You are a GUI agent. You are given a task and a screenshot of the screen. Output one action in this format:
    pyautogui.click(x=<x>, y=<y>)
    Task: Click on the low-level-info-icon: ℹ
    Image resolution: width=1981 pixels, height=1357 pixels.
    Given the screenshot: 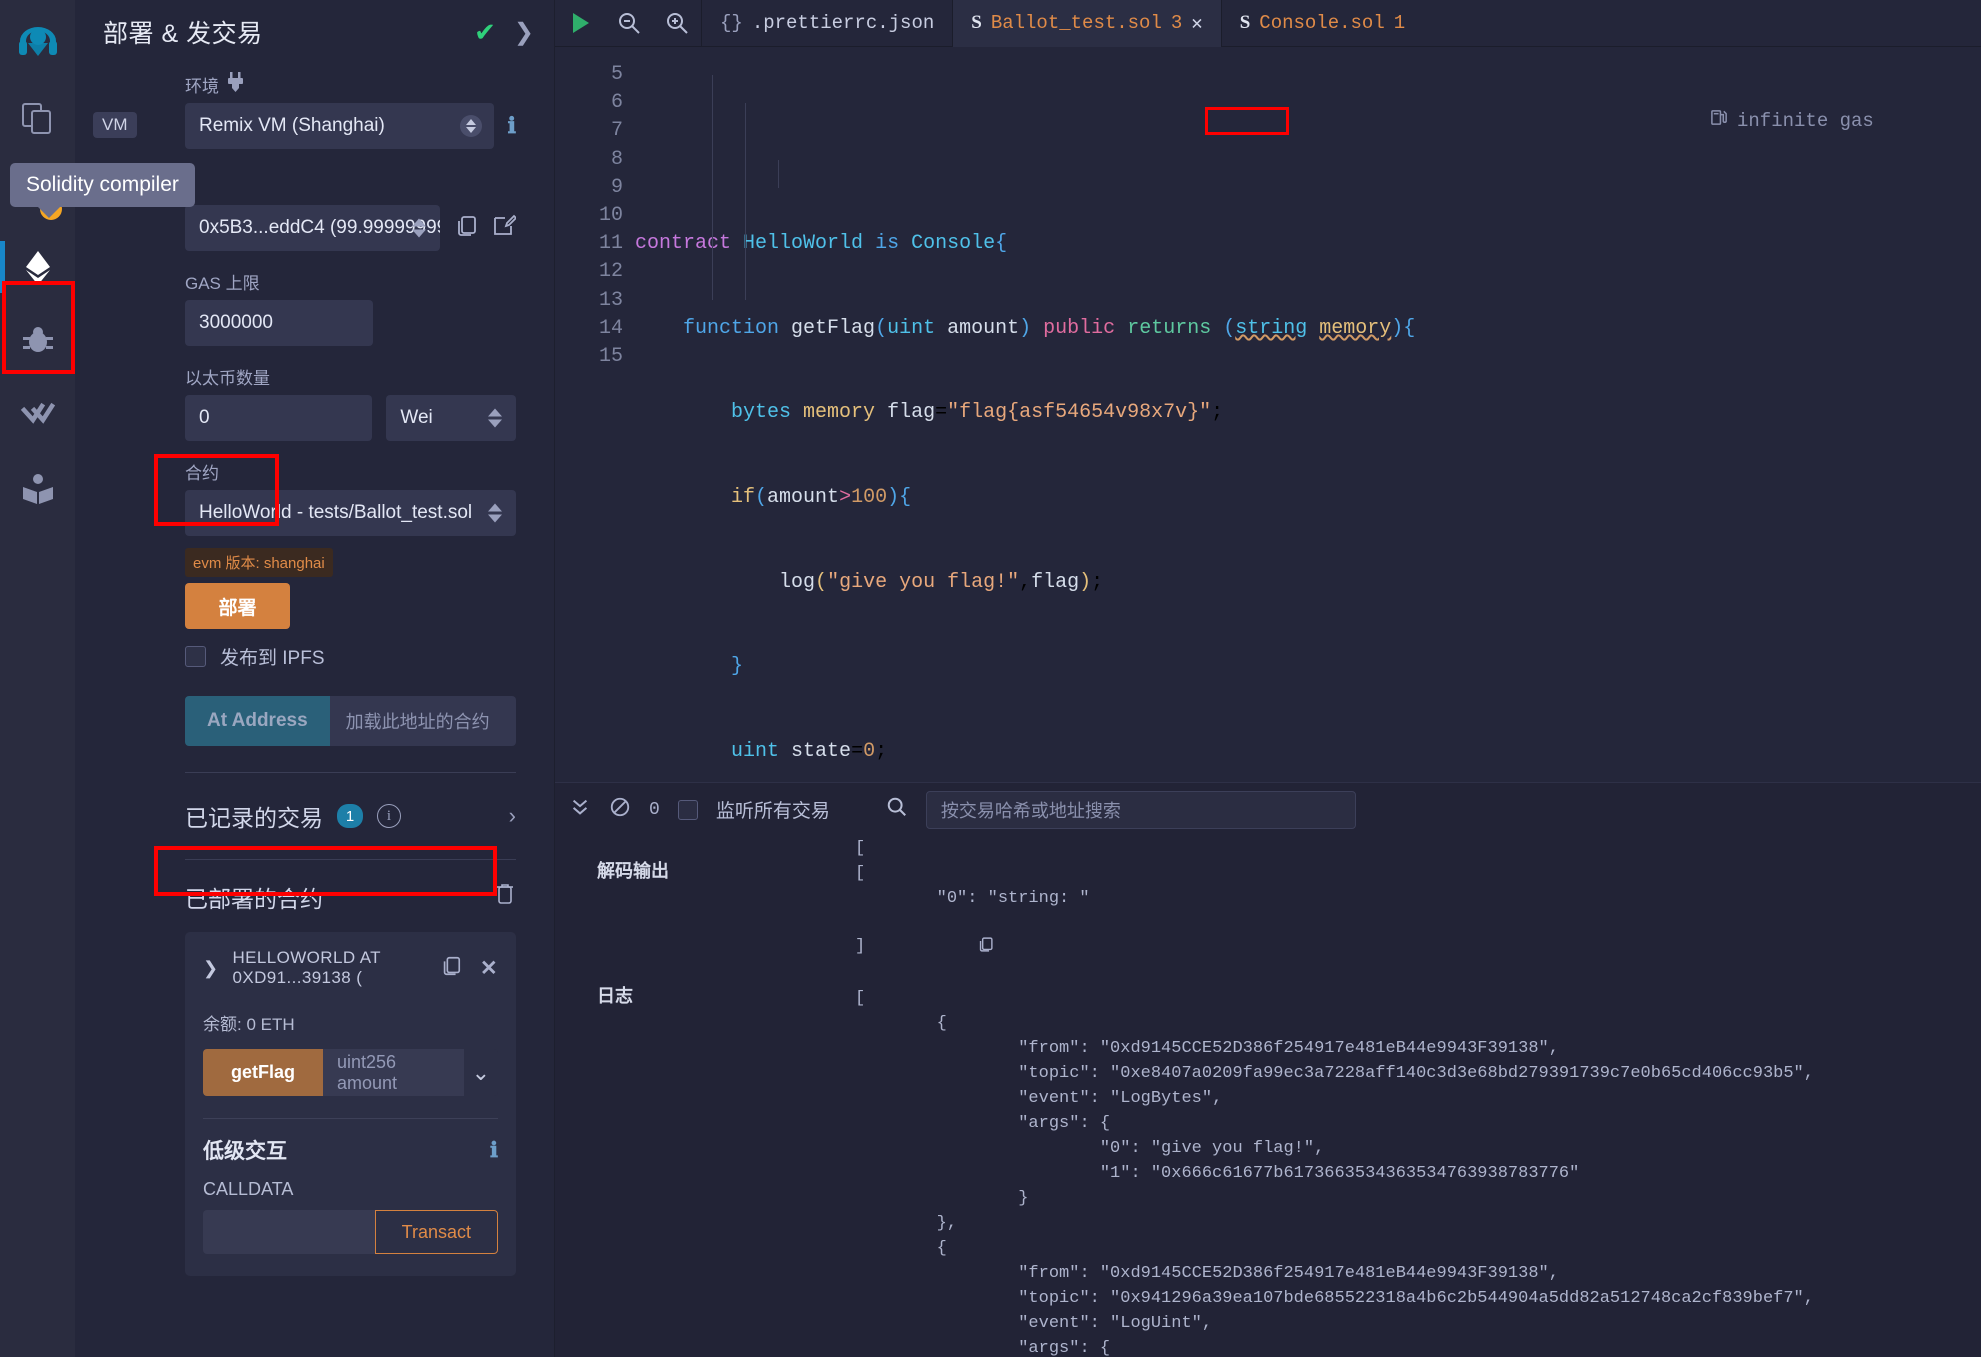 What is the action you would take?
    pyautogui.click(x=494, y=1150)
    